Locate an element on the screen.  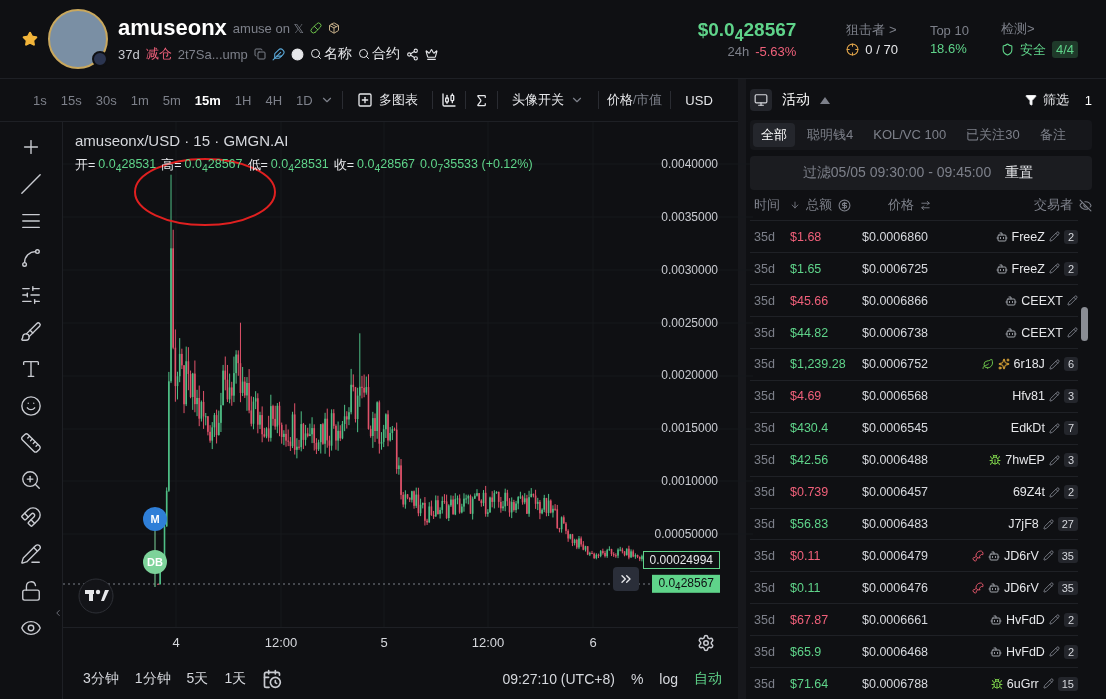
star-icon is located at coordinates (30, 39).